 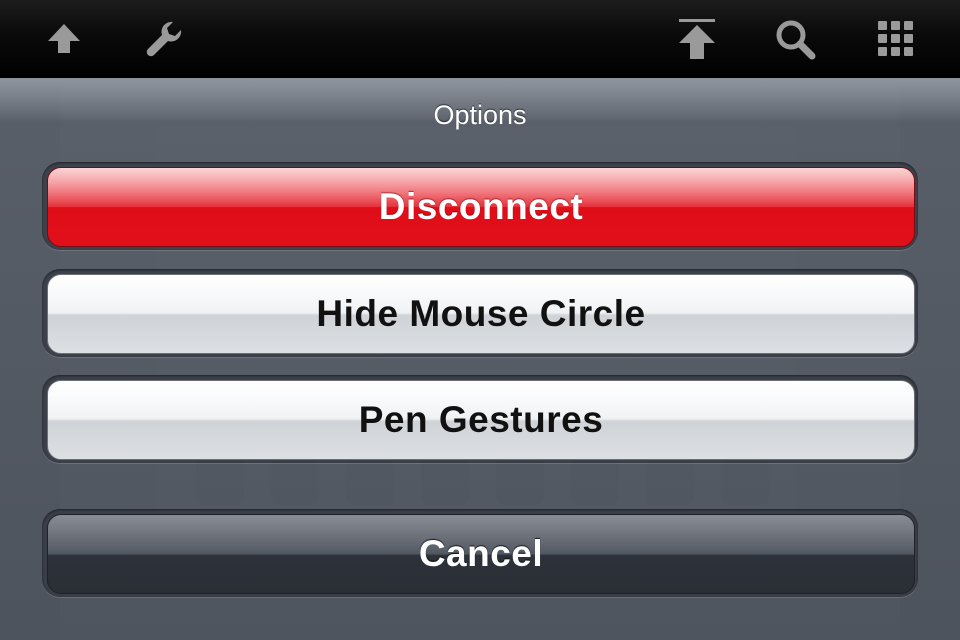 What do you see at coordinates (164, 39) in the screenshot?
I see `wrench-icon` at bounding box center [164, 39].